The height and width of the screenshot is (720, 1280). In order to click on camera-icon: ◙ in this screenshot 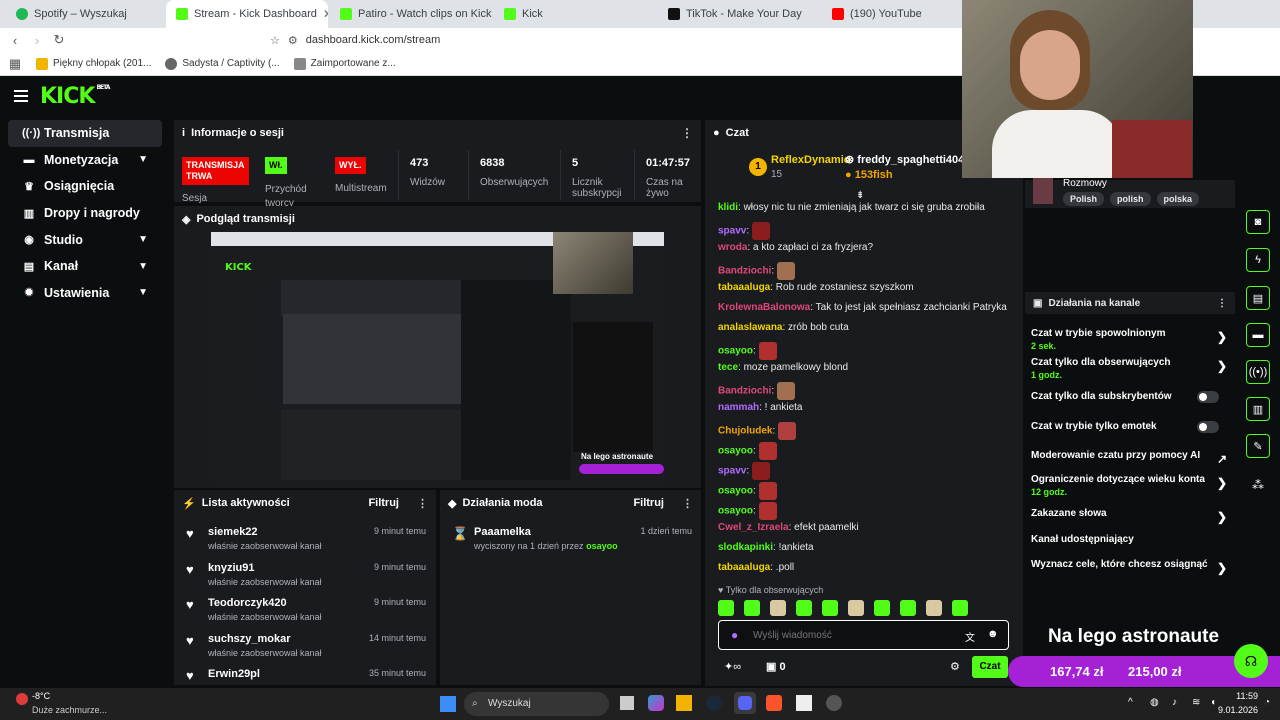, I will do `click(1258, 222)`.